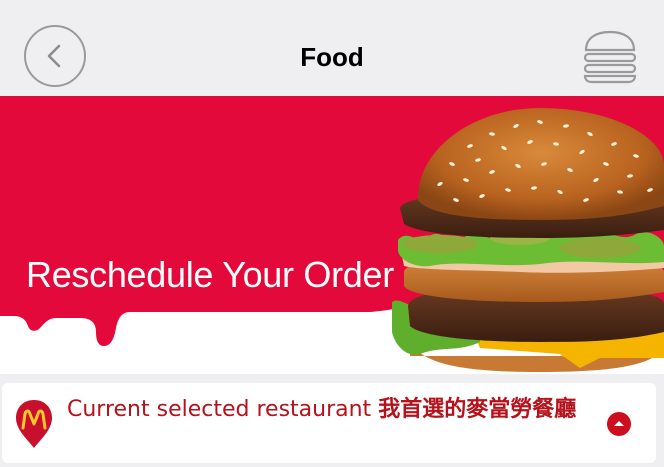  What do you see at coordinates (219, 409) in the screenshot?
I see `restaurant-label: Current selected restaurant` at bounding box center [219, 409].